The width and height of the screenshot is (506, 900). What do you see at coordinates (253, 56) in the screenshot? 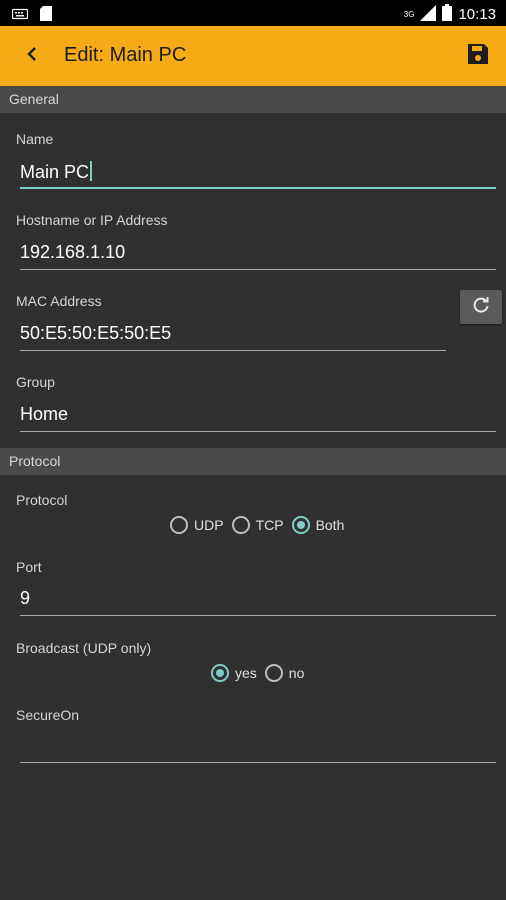
I see `app-bar: Edit: Main PC` at bounding box center [253, 56].